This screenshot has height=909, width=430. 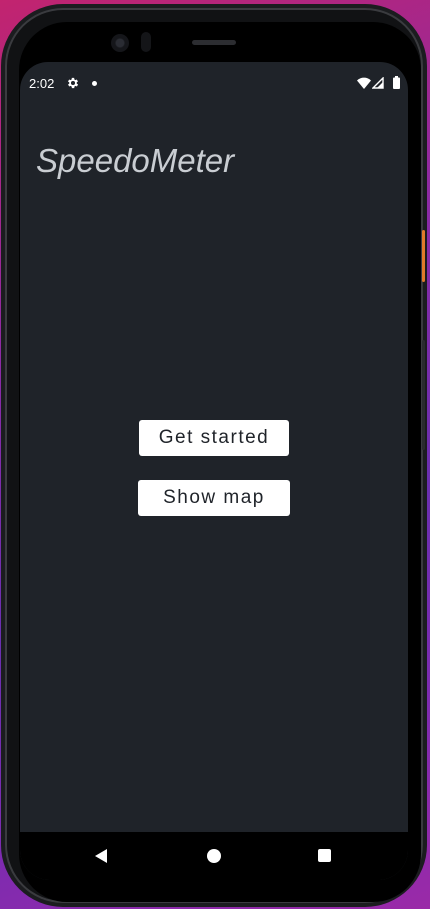 I want to click on home-icon, so click(x=214, y=856).